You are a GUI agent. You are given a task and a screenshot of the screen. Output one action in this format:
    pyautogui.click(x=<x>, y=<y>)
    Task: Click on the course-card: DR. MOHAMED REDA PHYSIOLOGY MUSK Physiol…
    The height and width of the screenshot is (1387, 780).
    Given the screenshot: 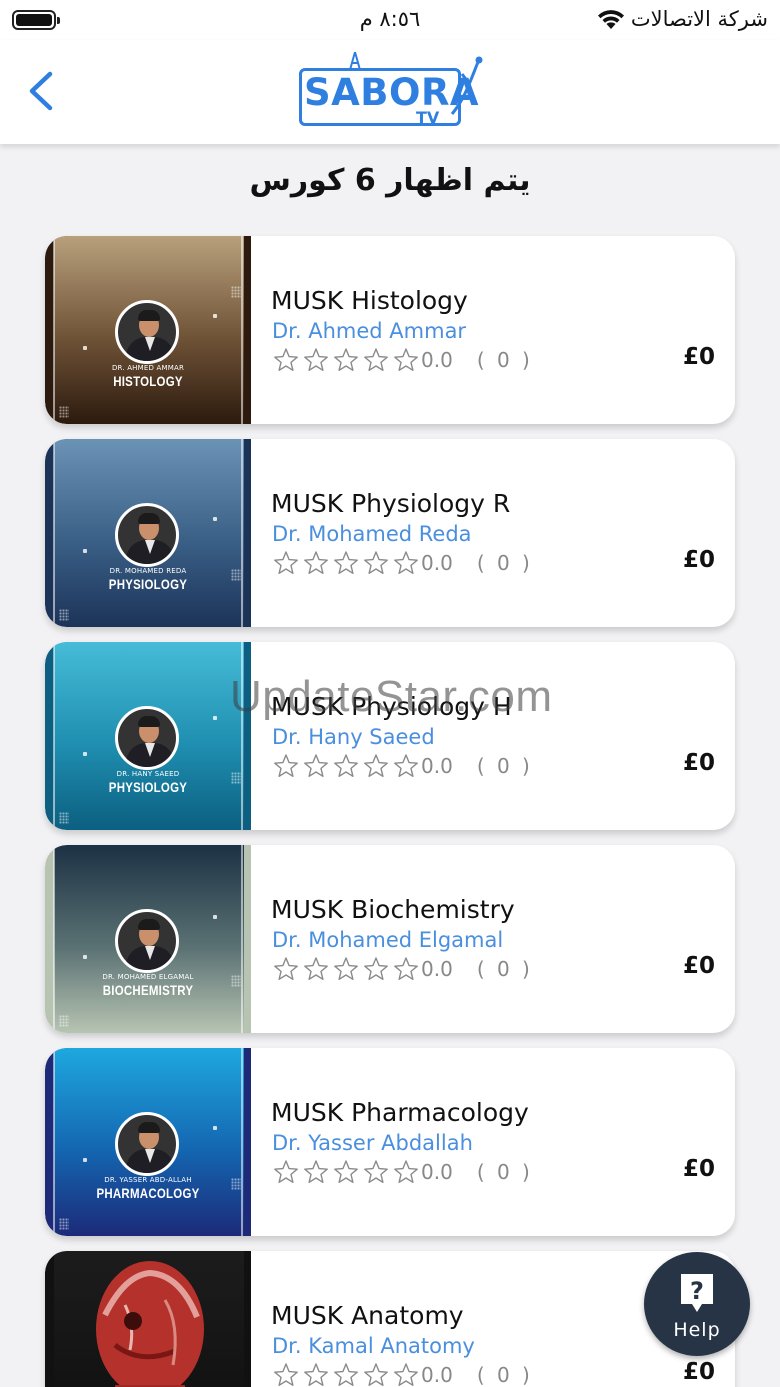 What is the action you would take?
    pyautogui.click(x=390, y=533)
    